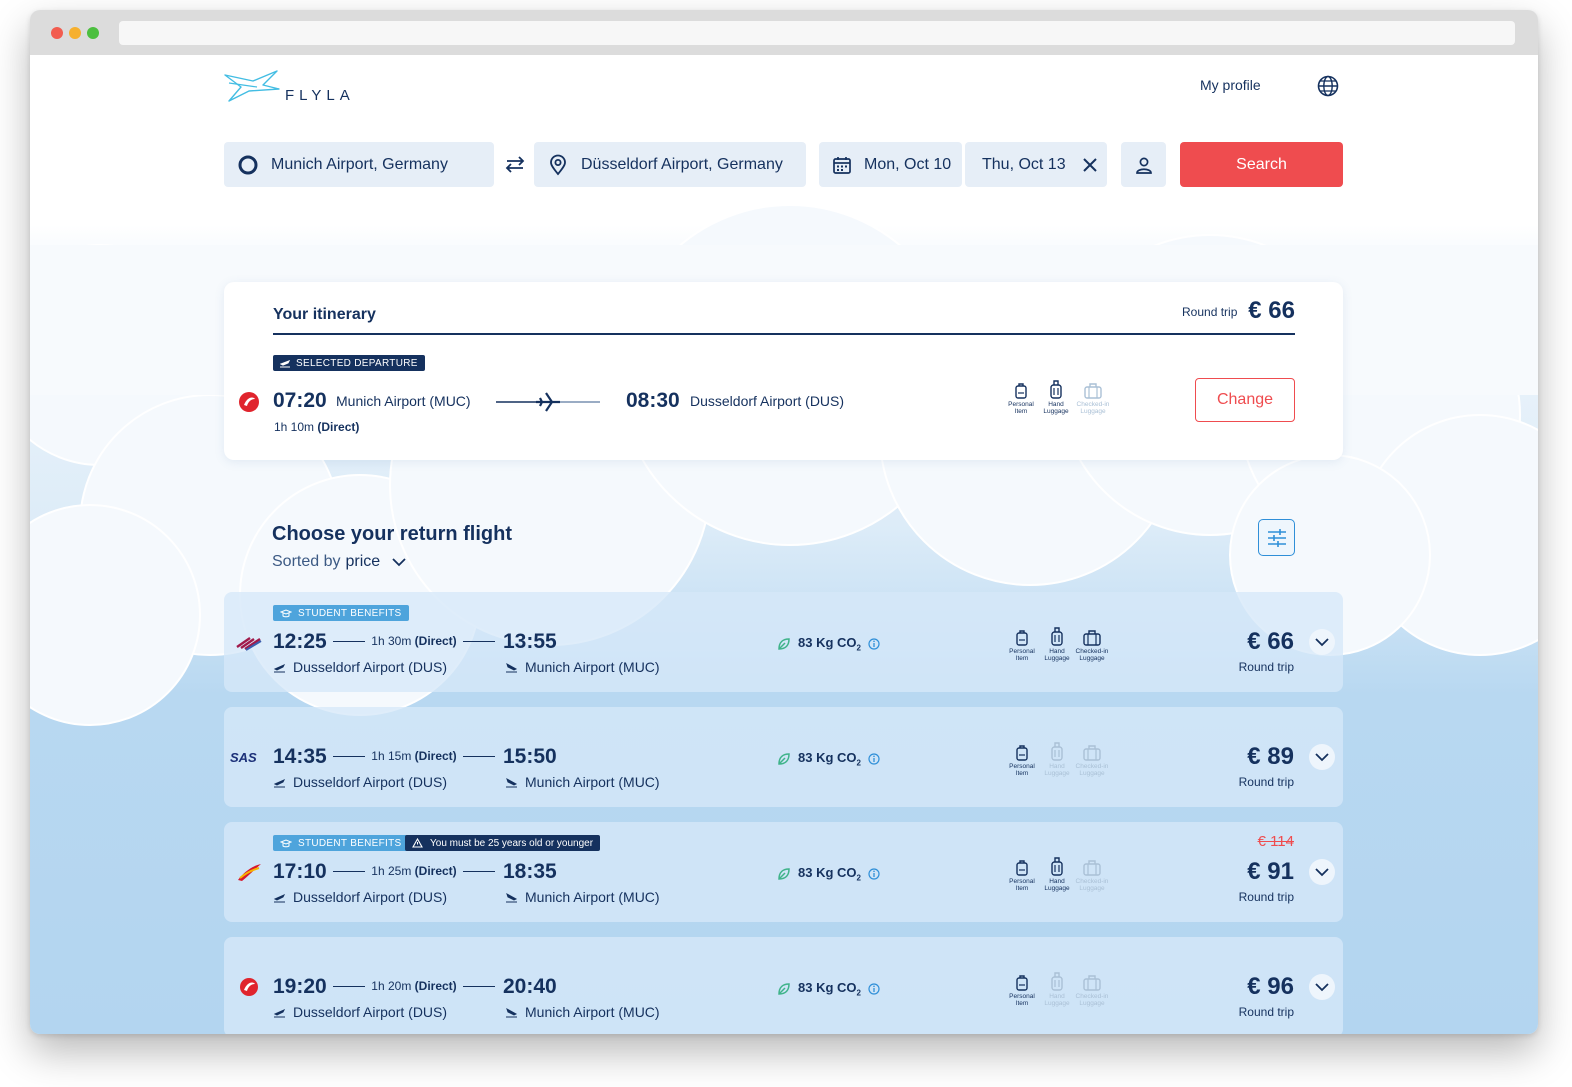  What do you see at coordinates (503, 843) in the screenshot?
I see `age-warning-tag: You must be 25 years old or younger` at bounding box center [503, 843].